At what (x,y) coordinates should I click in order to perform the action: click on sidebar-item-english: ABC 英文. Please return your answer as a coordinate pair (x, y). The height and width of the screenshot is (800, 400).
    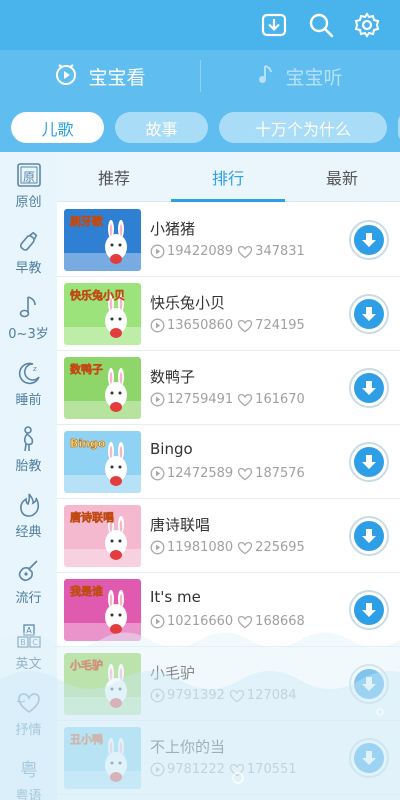
    Looking at the image, I should click on (28, 647).